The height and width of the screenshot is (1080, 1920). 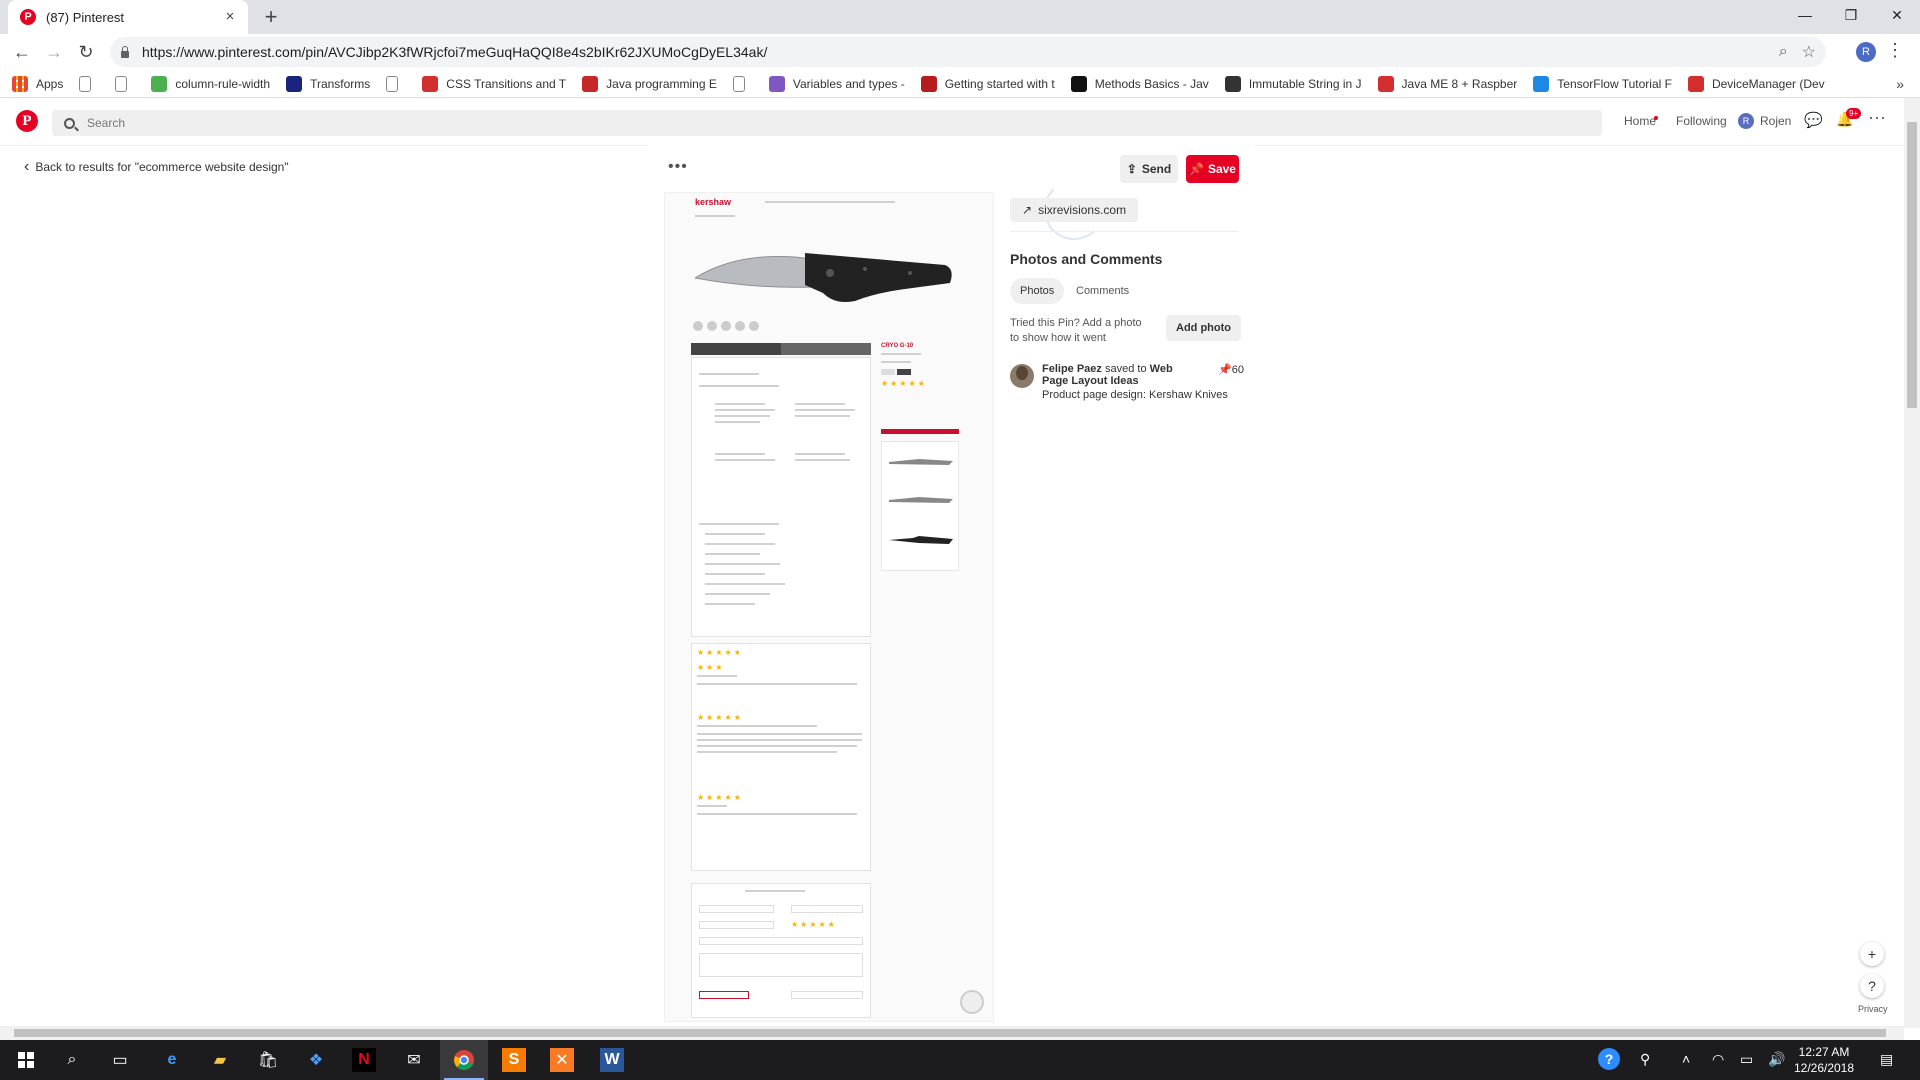 I want to click on restore-button: ❐, so click(x=1851, y=15).